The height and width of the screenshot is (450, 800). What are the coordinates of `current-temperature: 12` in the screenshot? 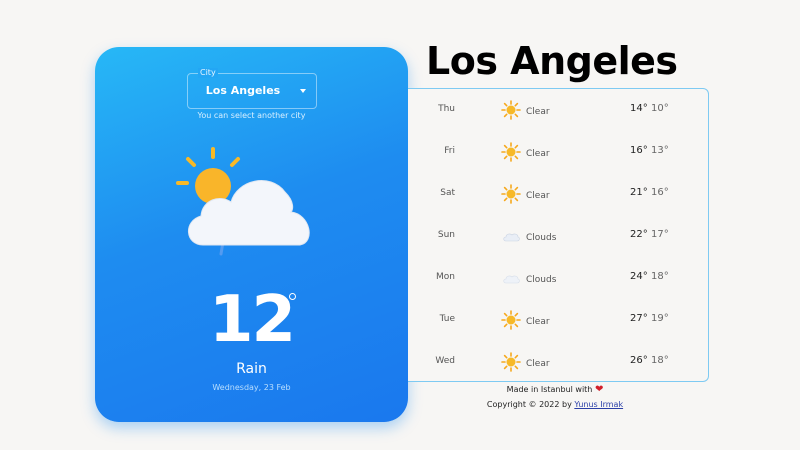 It's located at (252, 320).